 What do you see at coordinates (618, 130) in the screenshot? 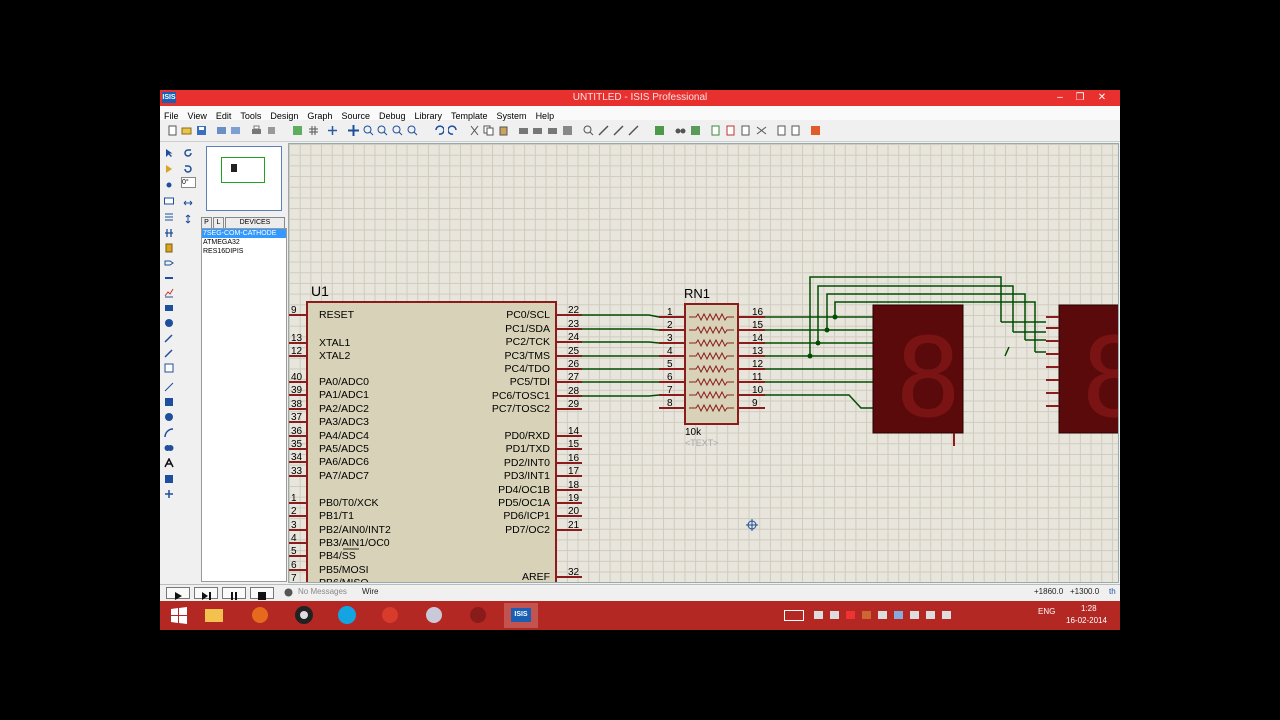
I see `package-tool-icon` at bounding box center [618, 130].